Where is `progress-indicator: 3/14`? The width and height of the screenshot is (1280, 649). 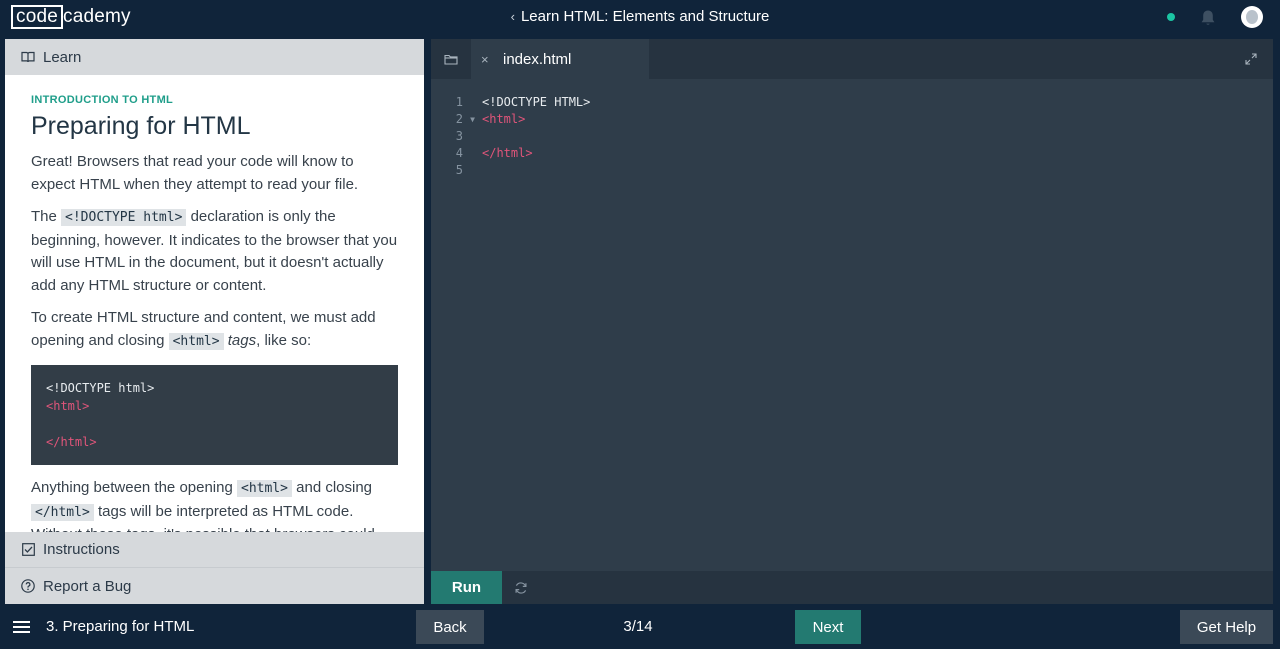
progress-indicator: 3/14 is located at coordinates (638, 626).